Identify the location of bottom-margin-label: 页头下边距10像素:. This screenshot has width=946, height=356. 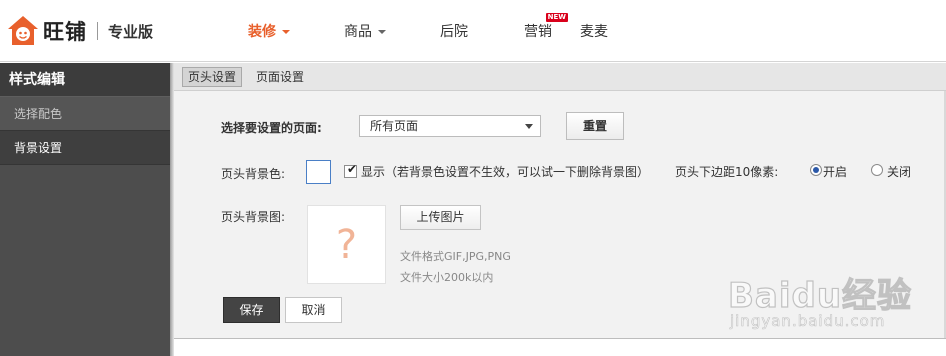
(727, 172).